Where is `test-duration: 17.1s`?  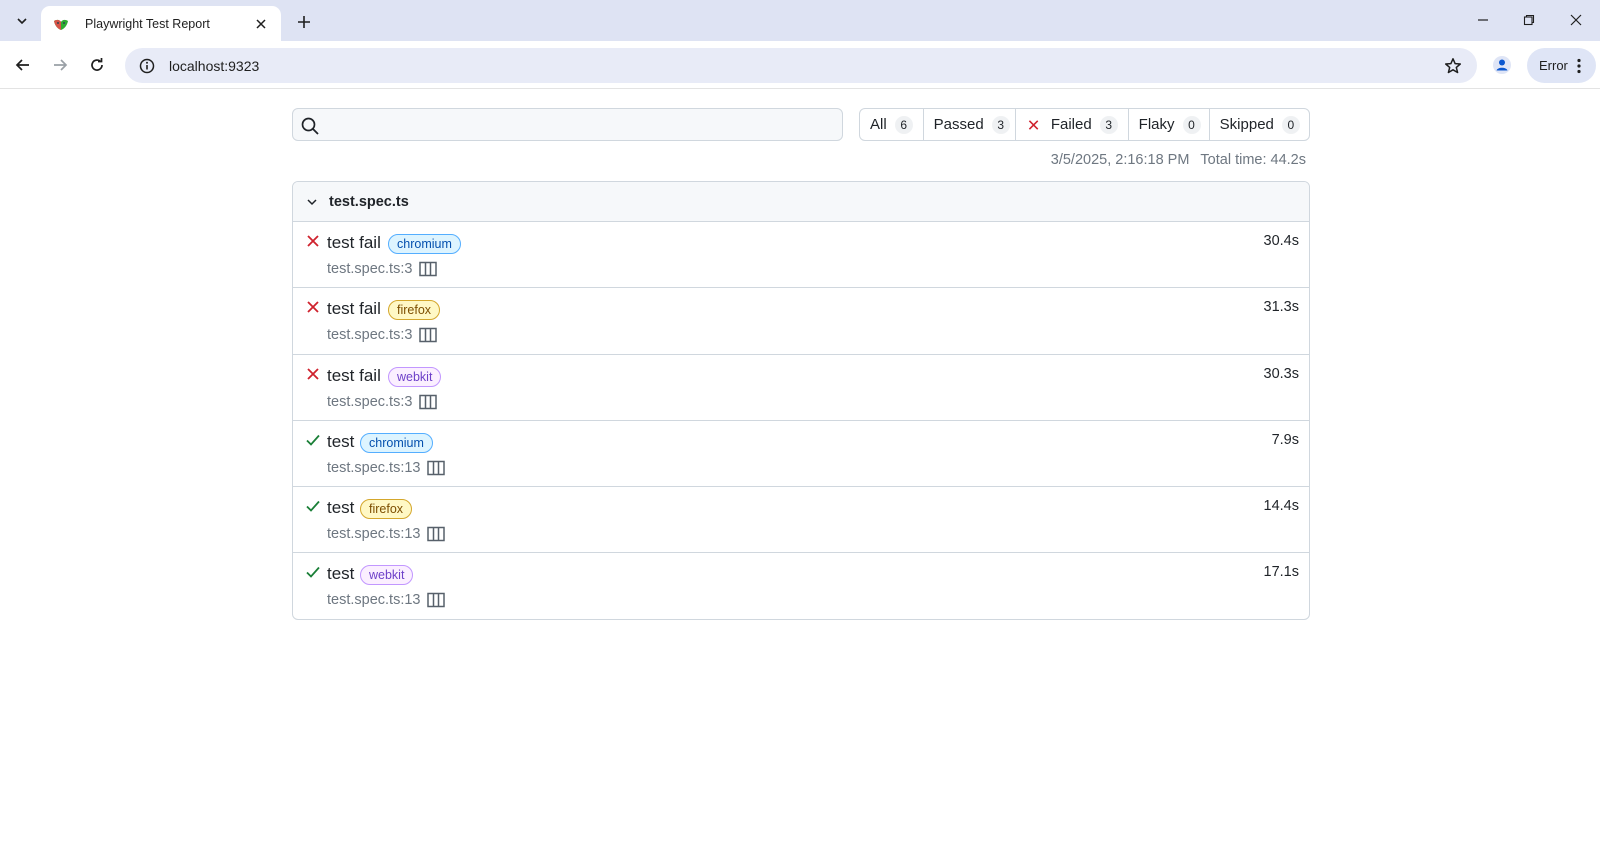
test-duration: 17.1s is located at coordinates (1281, 572).